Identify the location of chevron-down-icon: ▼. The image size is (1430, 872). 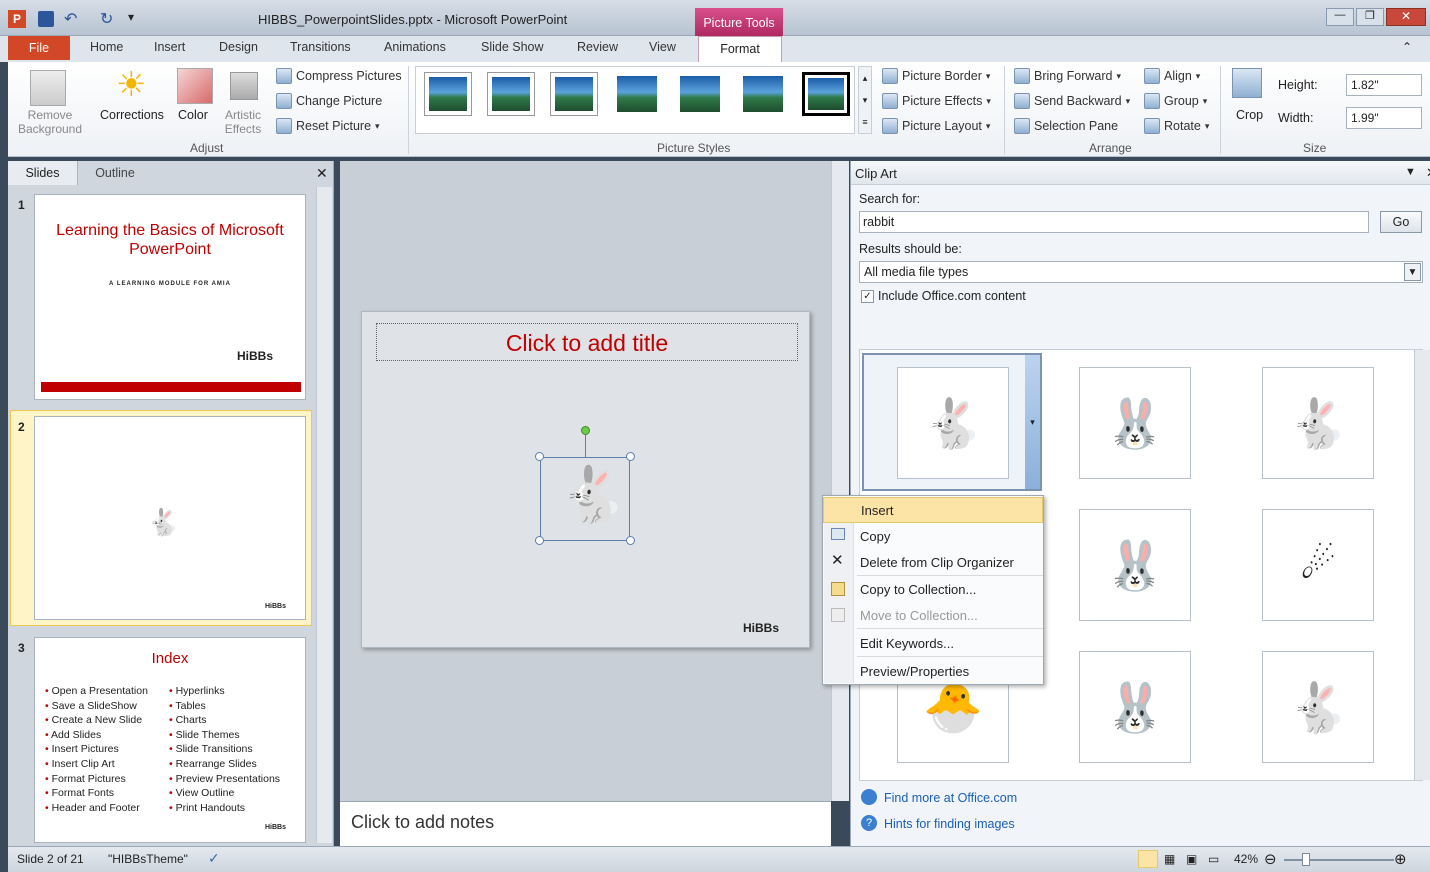
(1412, 272).